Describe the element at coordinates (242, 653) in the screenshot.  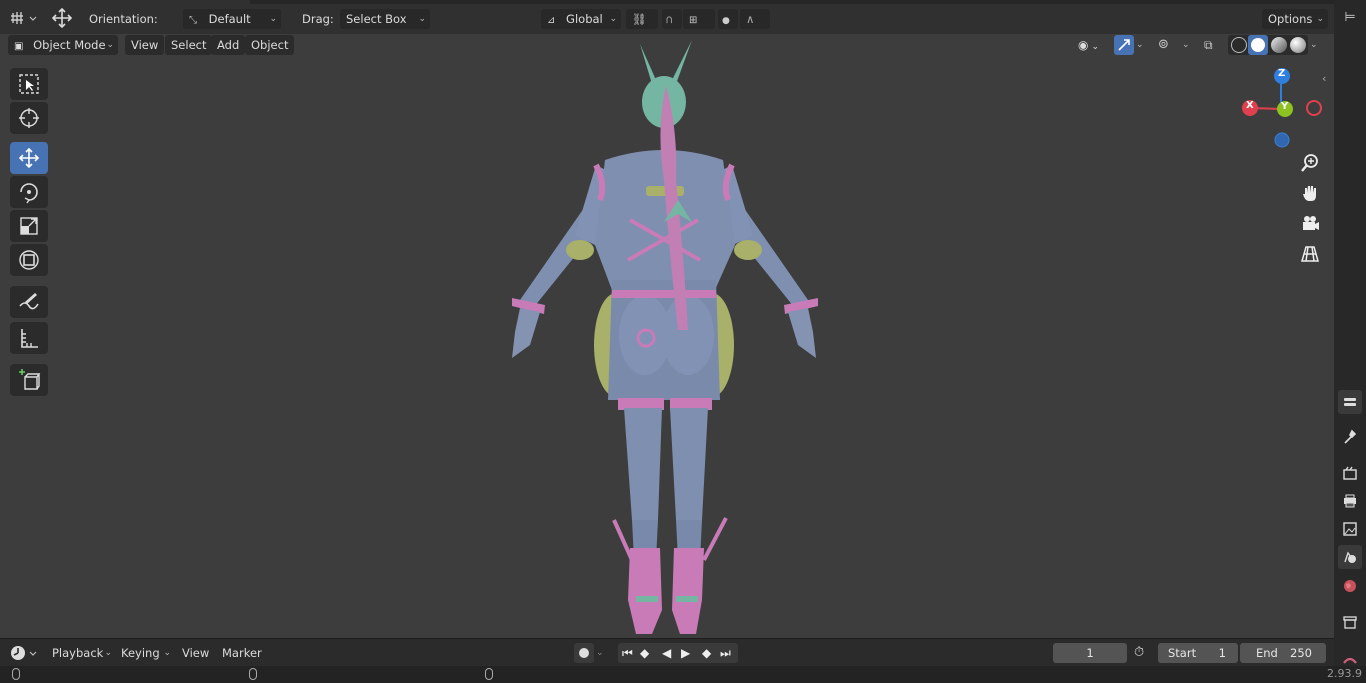
I see `menu-marker: Marker` at that location.